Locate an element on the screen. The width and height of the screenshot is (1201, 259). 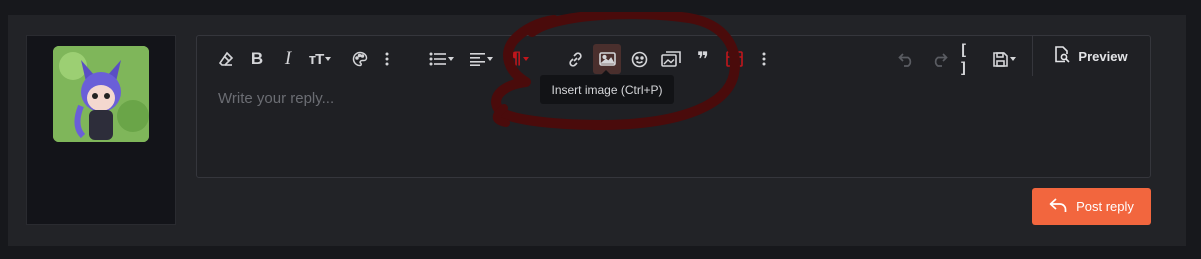
quote-icon: ❞ is located at coordinates (703, 59).